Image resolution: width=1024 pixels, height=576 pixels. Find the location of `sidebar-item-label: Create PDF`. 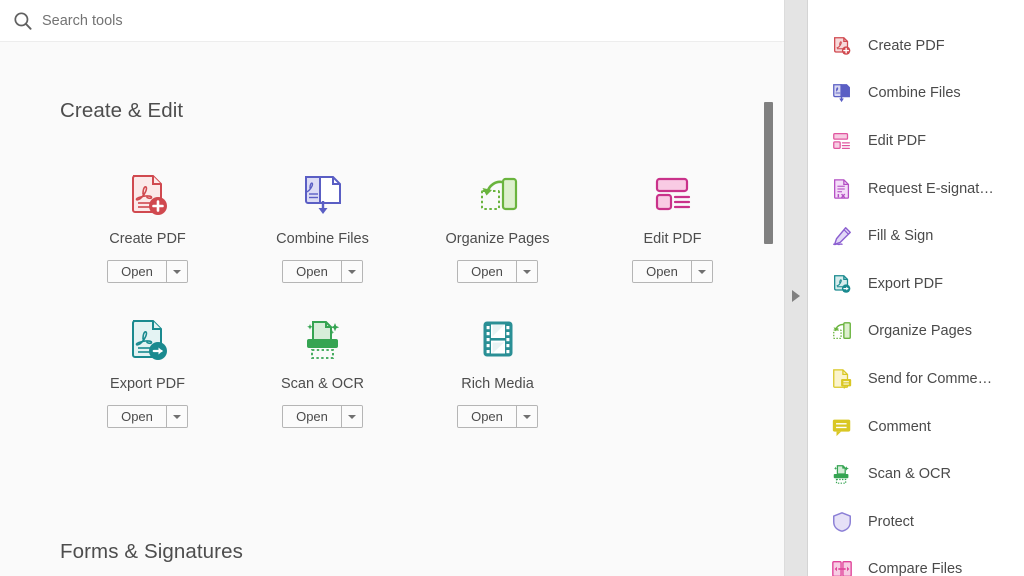

sidebar-item-label: Create PDF is located at coordinates (906, 45).